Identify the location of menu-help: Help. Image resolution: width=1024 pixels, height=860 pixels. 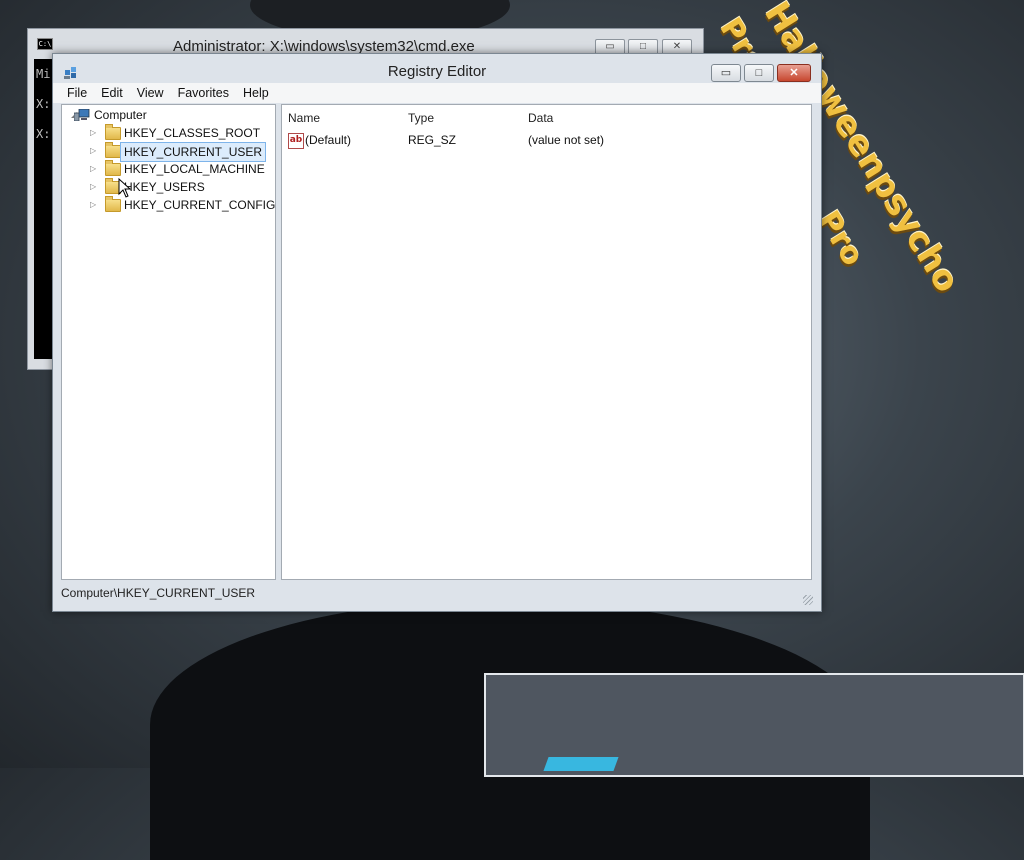
(256, 93).